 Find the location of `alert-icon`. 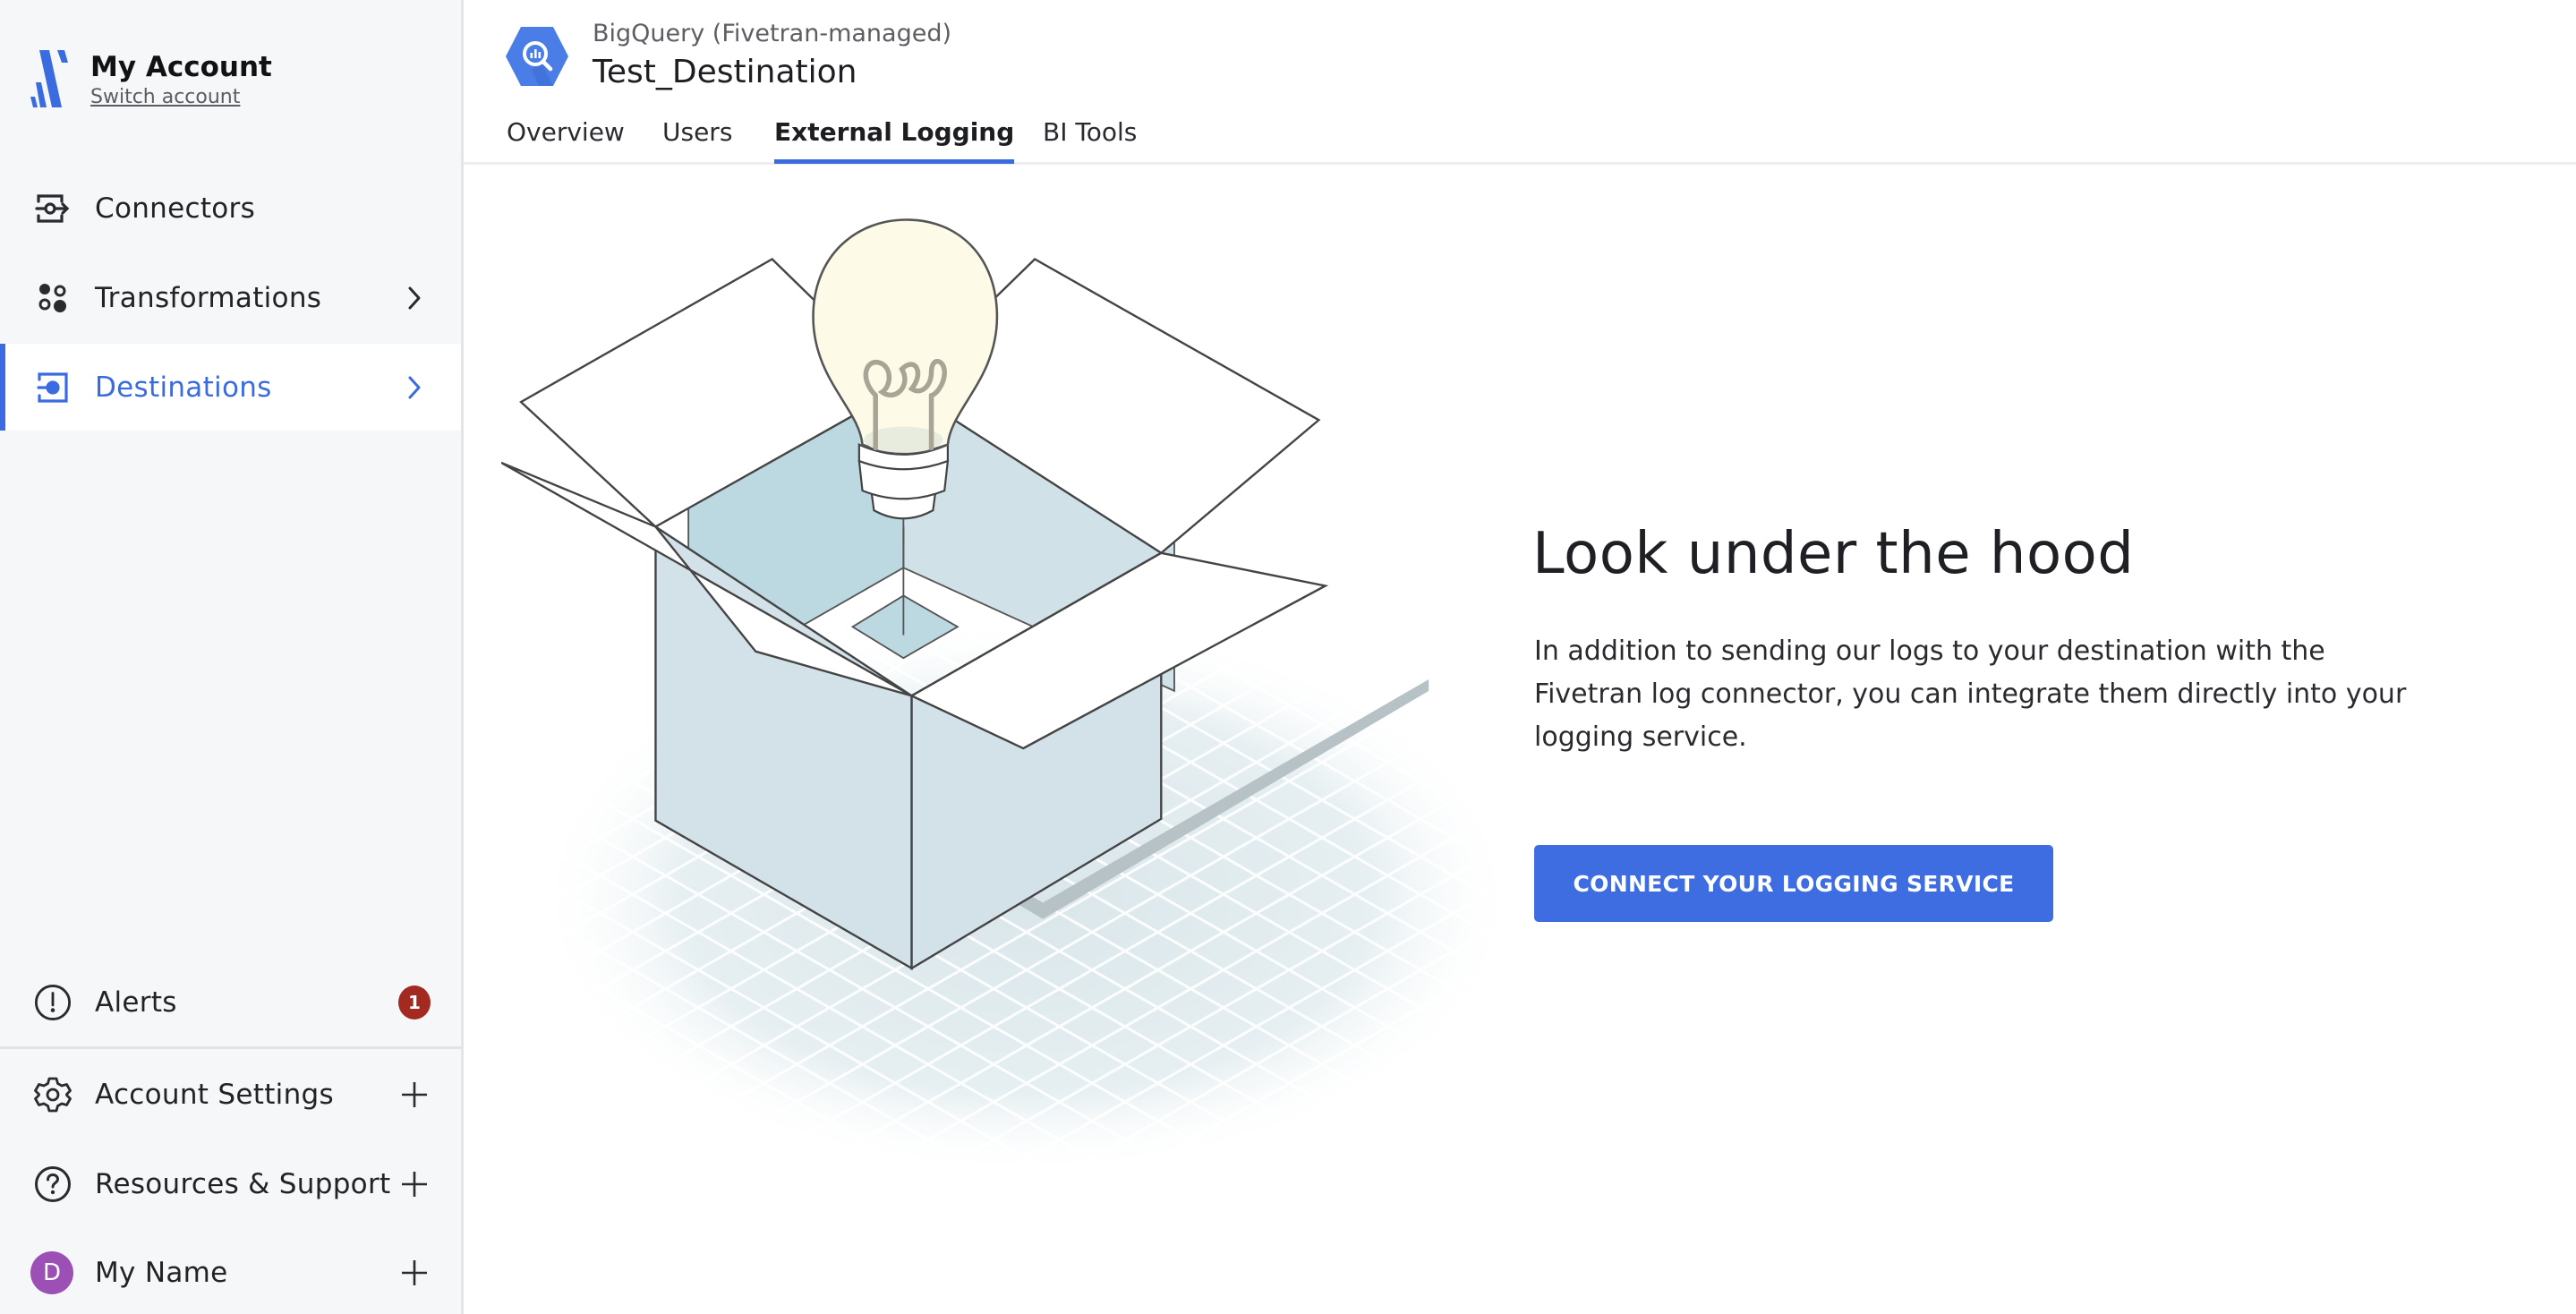

alert-icon is located at coordinates (53, 1002).